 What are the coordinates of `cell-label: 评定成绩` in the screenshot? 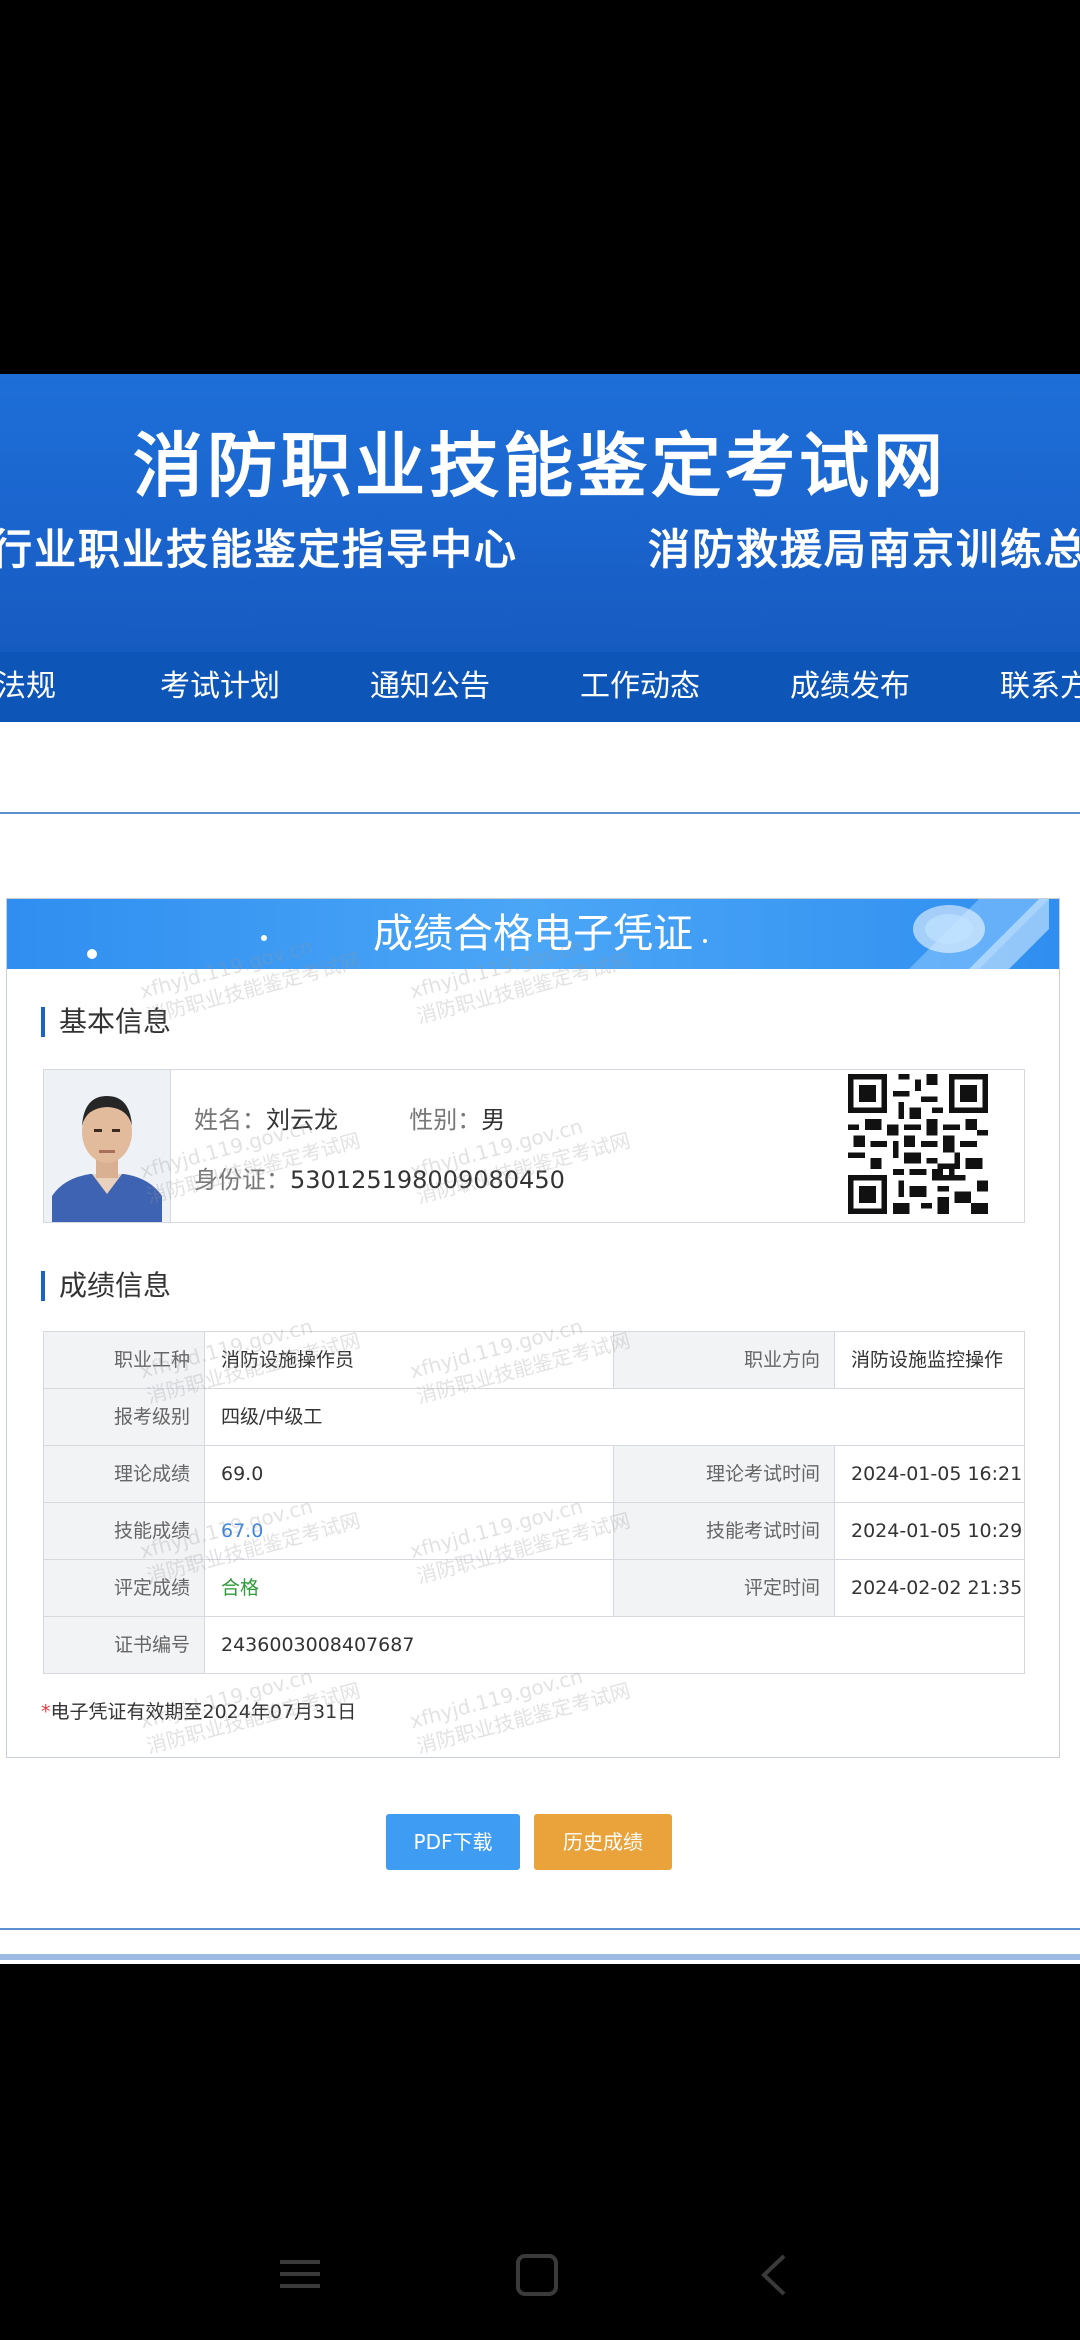 It's located at (124, 1588).